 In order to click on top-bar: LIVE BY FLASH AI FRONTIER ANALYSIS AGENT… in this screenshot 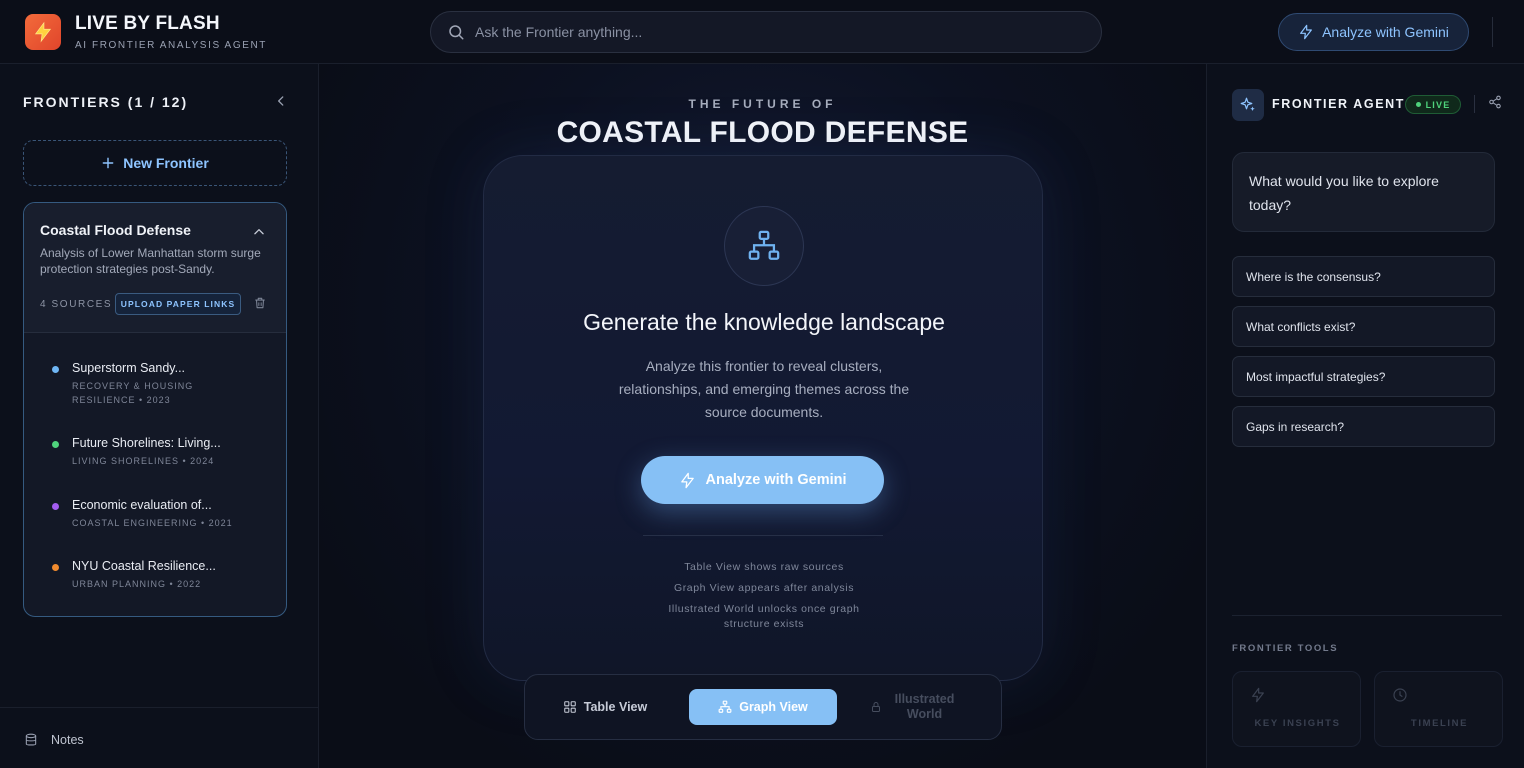, I will do `click(762, 32)`.